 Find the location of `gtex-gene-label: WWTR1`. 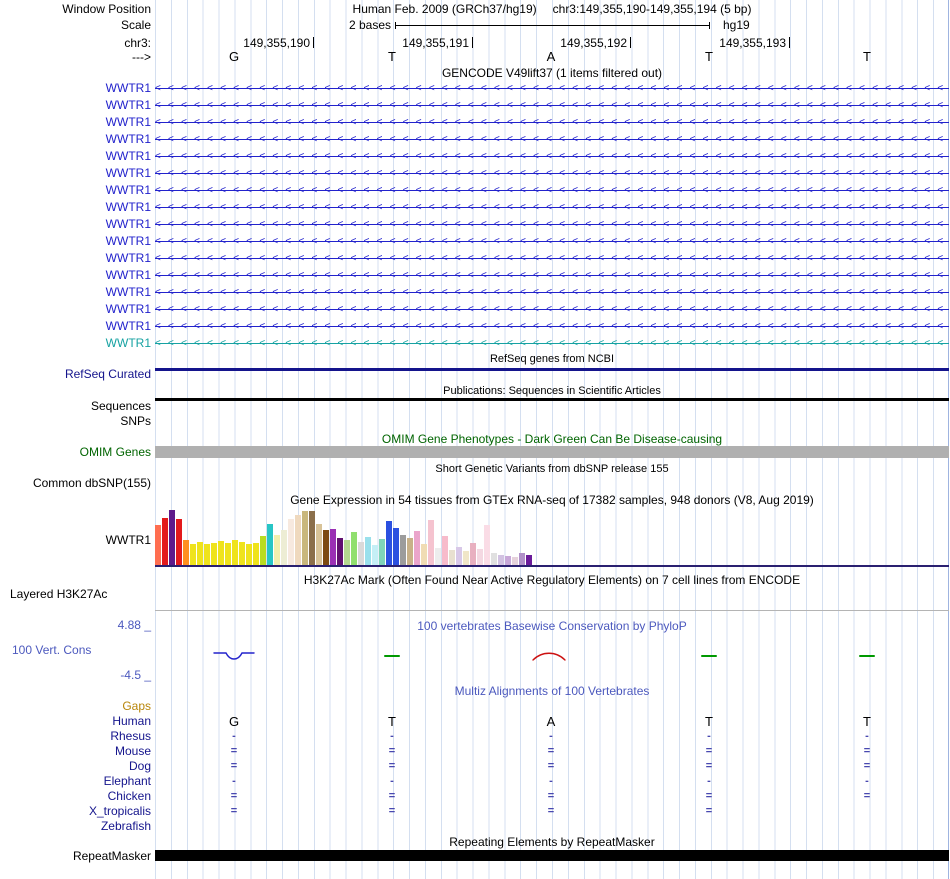

gtex-gene-label: WWTR1 is located at coordinates (75, 540).